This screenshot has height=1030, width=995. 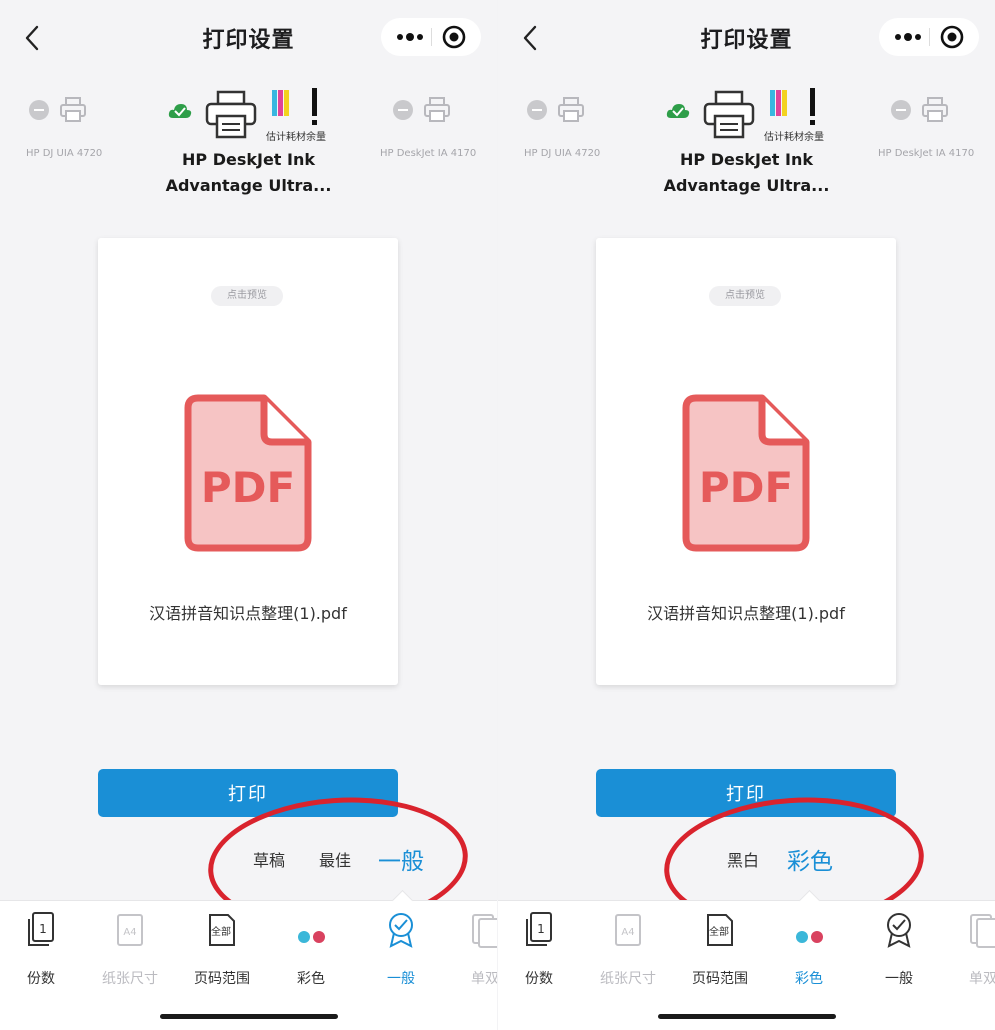 What do you see at coordinates (269, 859) in the screenshot?
I see `option-draft: 草稿` at bounding box center [269, 859].